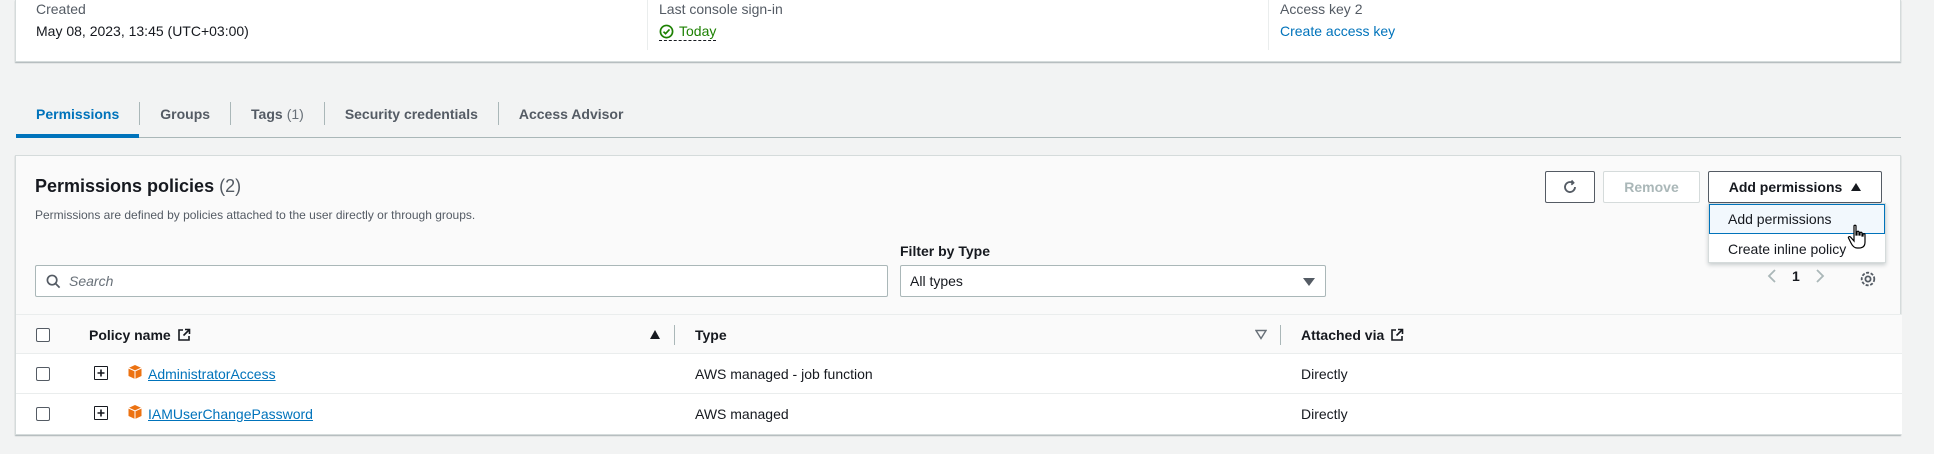 The image size is (1934, 454). I want to click on check-circle-icon, so click(666, 31).